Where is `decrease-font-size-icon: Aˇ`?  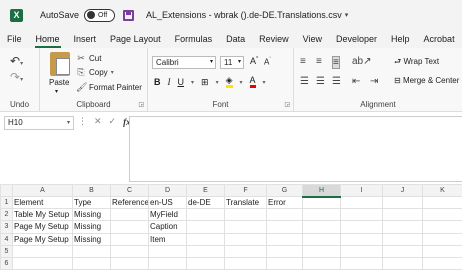 decrease-font-size-icon: Aˇ is located at coordinates (267, 62).